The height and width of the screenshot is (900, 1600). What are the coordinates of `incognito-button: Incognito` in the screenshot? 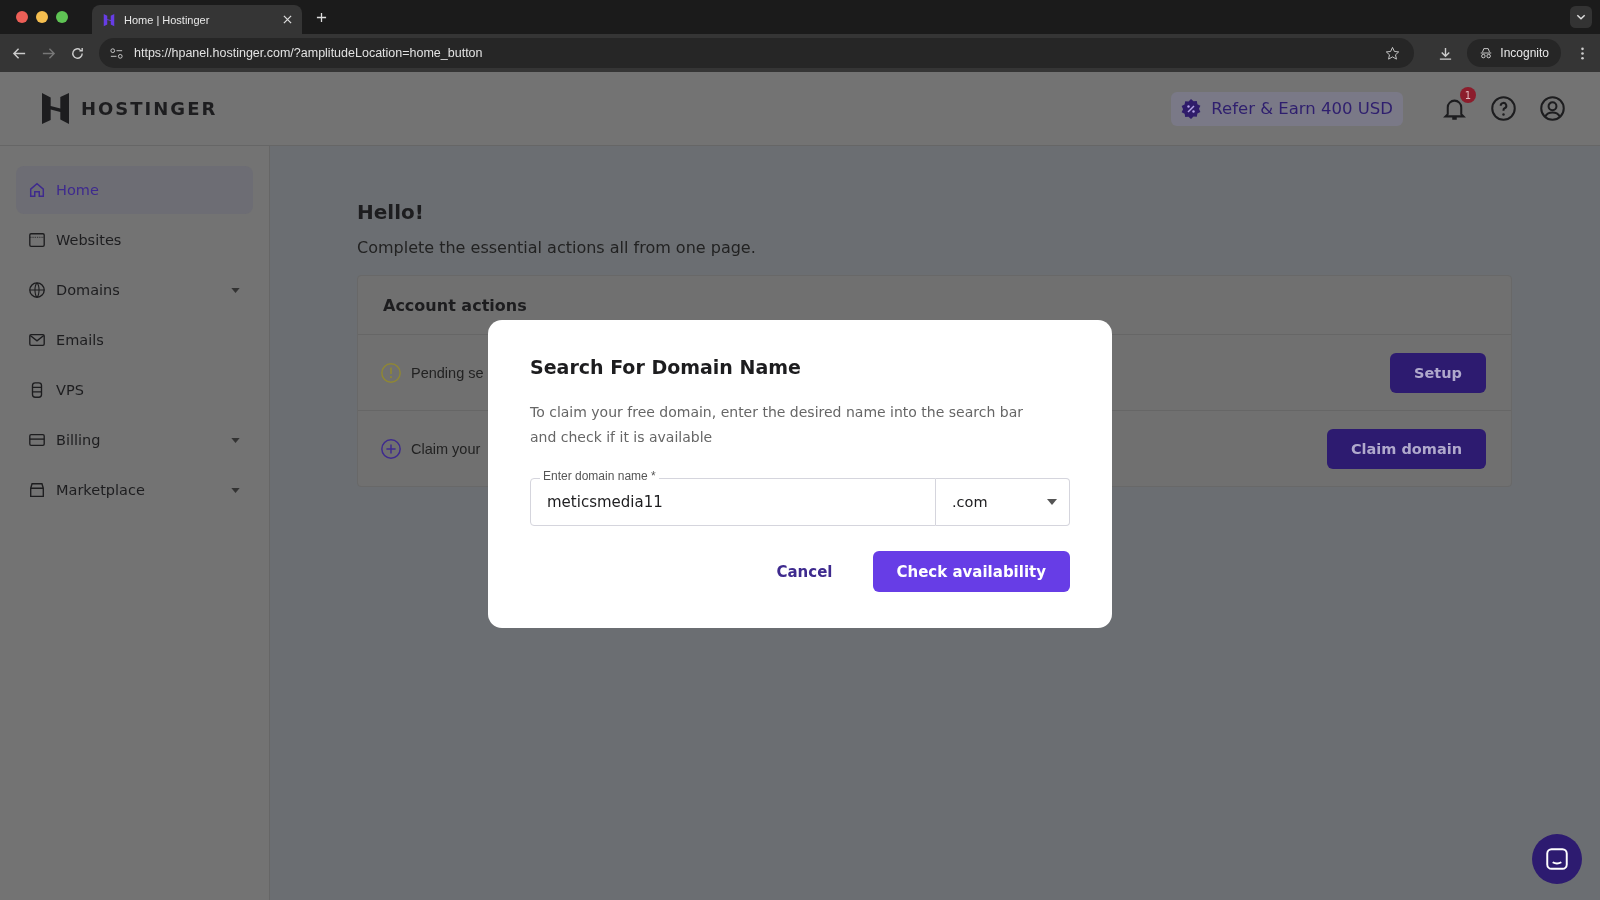 It's located at (1514, 53).